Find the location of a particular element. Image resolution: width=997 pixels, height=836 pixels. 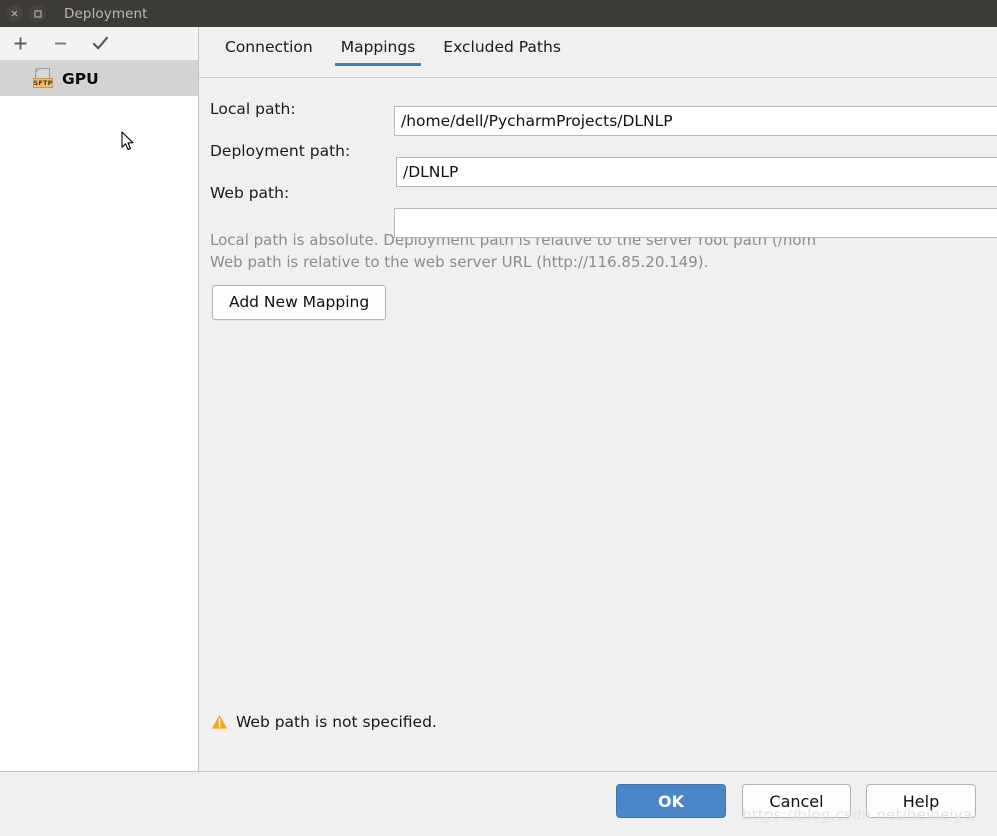

status-warning: Web path is not specified. is located at coordinates (324, 722).